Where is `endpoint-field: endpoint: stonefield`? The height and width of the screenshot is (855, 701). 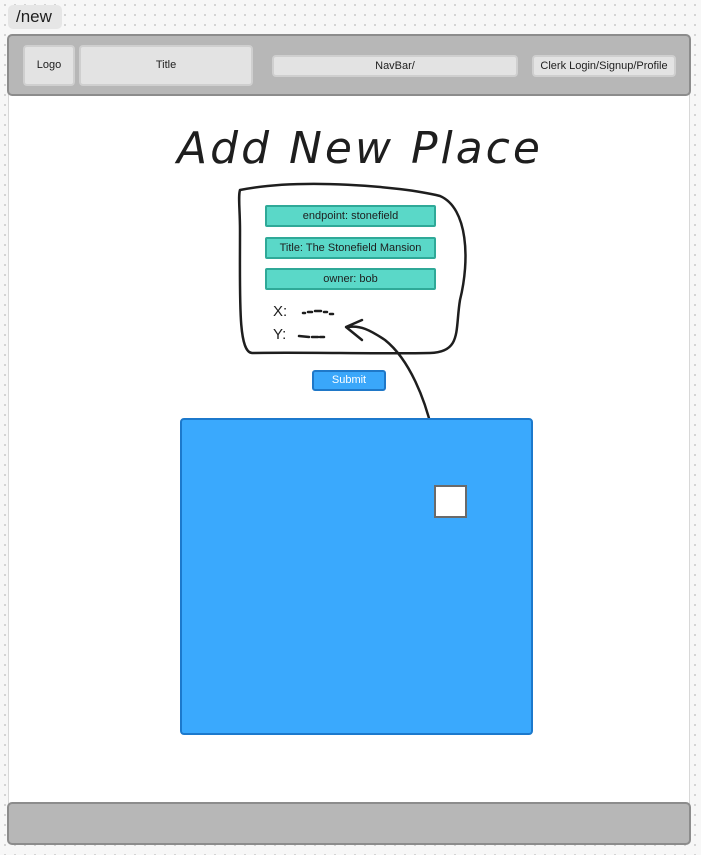 endpoint-field: endpoint: stonefield is located at coordinates (350, 216).